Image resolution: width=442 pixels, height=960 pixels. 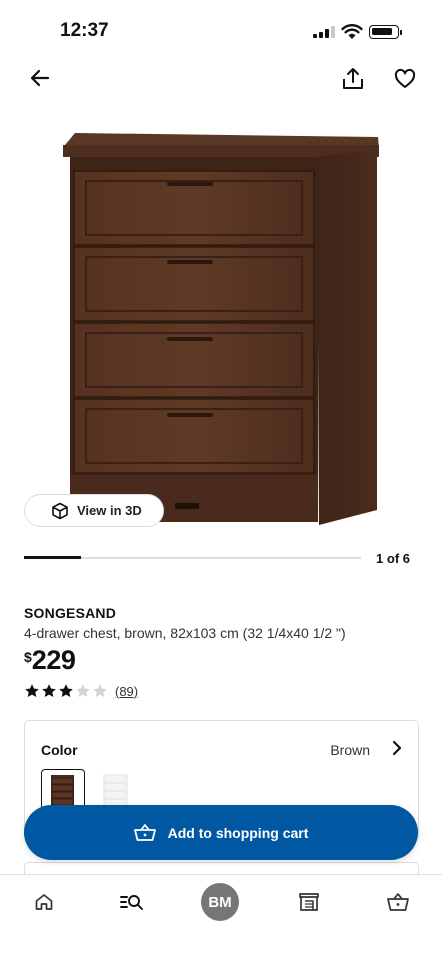 I want to click on arrow-left-icon, so click(x=40, y=78).